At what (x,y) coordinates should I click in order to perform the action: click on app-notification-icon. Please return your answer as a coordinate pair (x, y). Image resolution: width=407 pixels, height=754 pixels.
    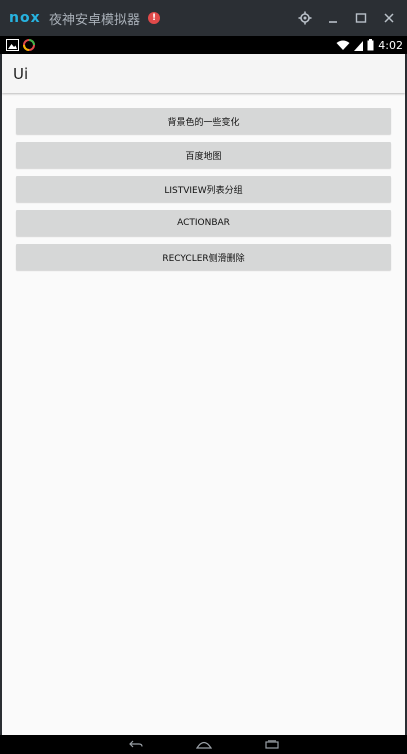
    Looking at the image, I should click on (29, 45).